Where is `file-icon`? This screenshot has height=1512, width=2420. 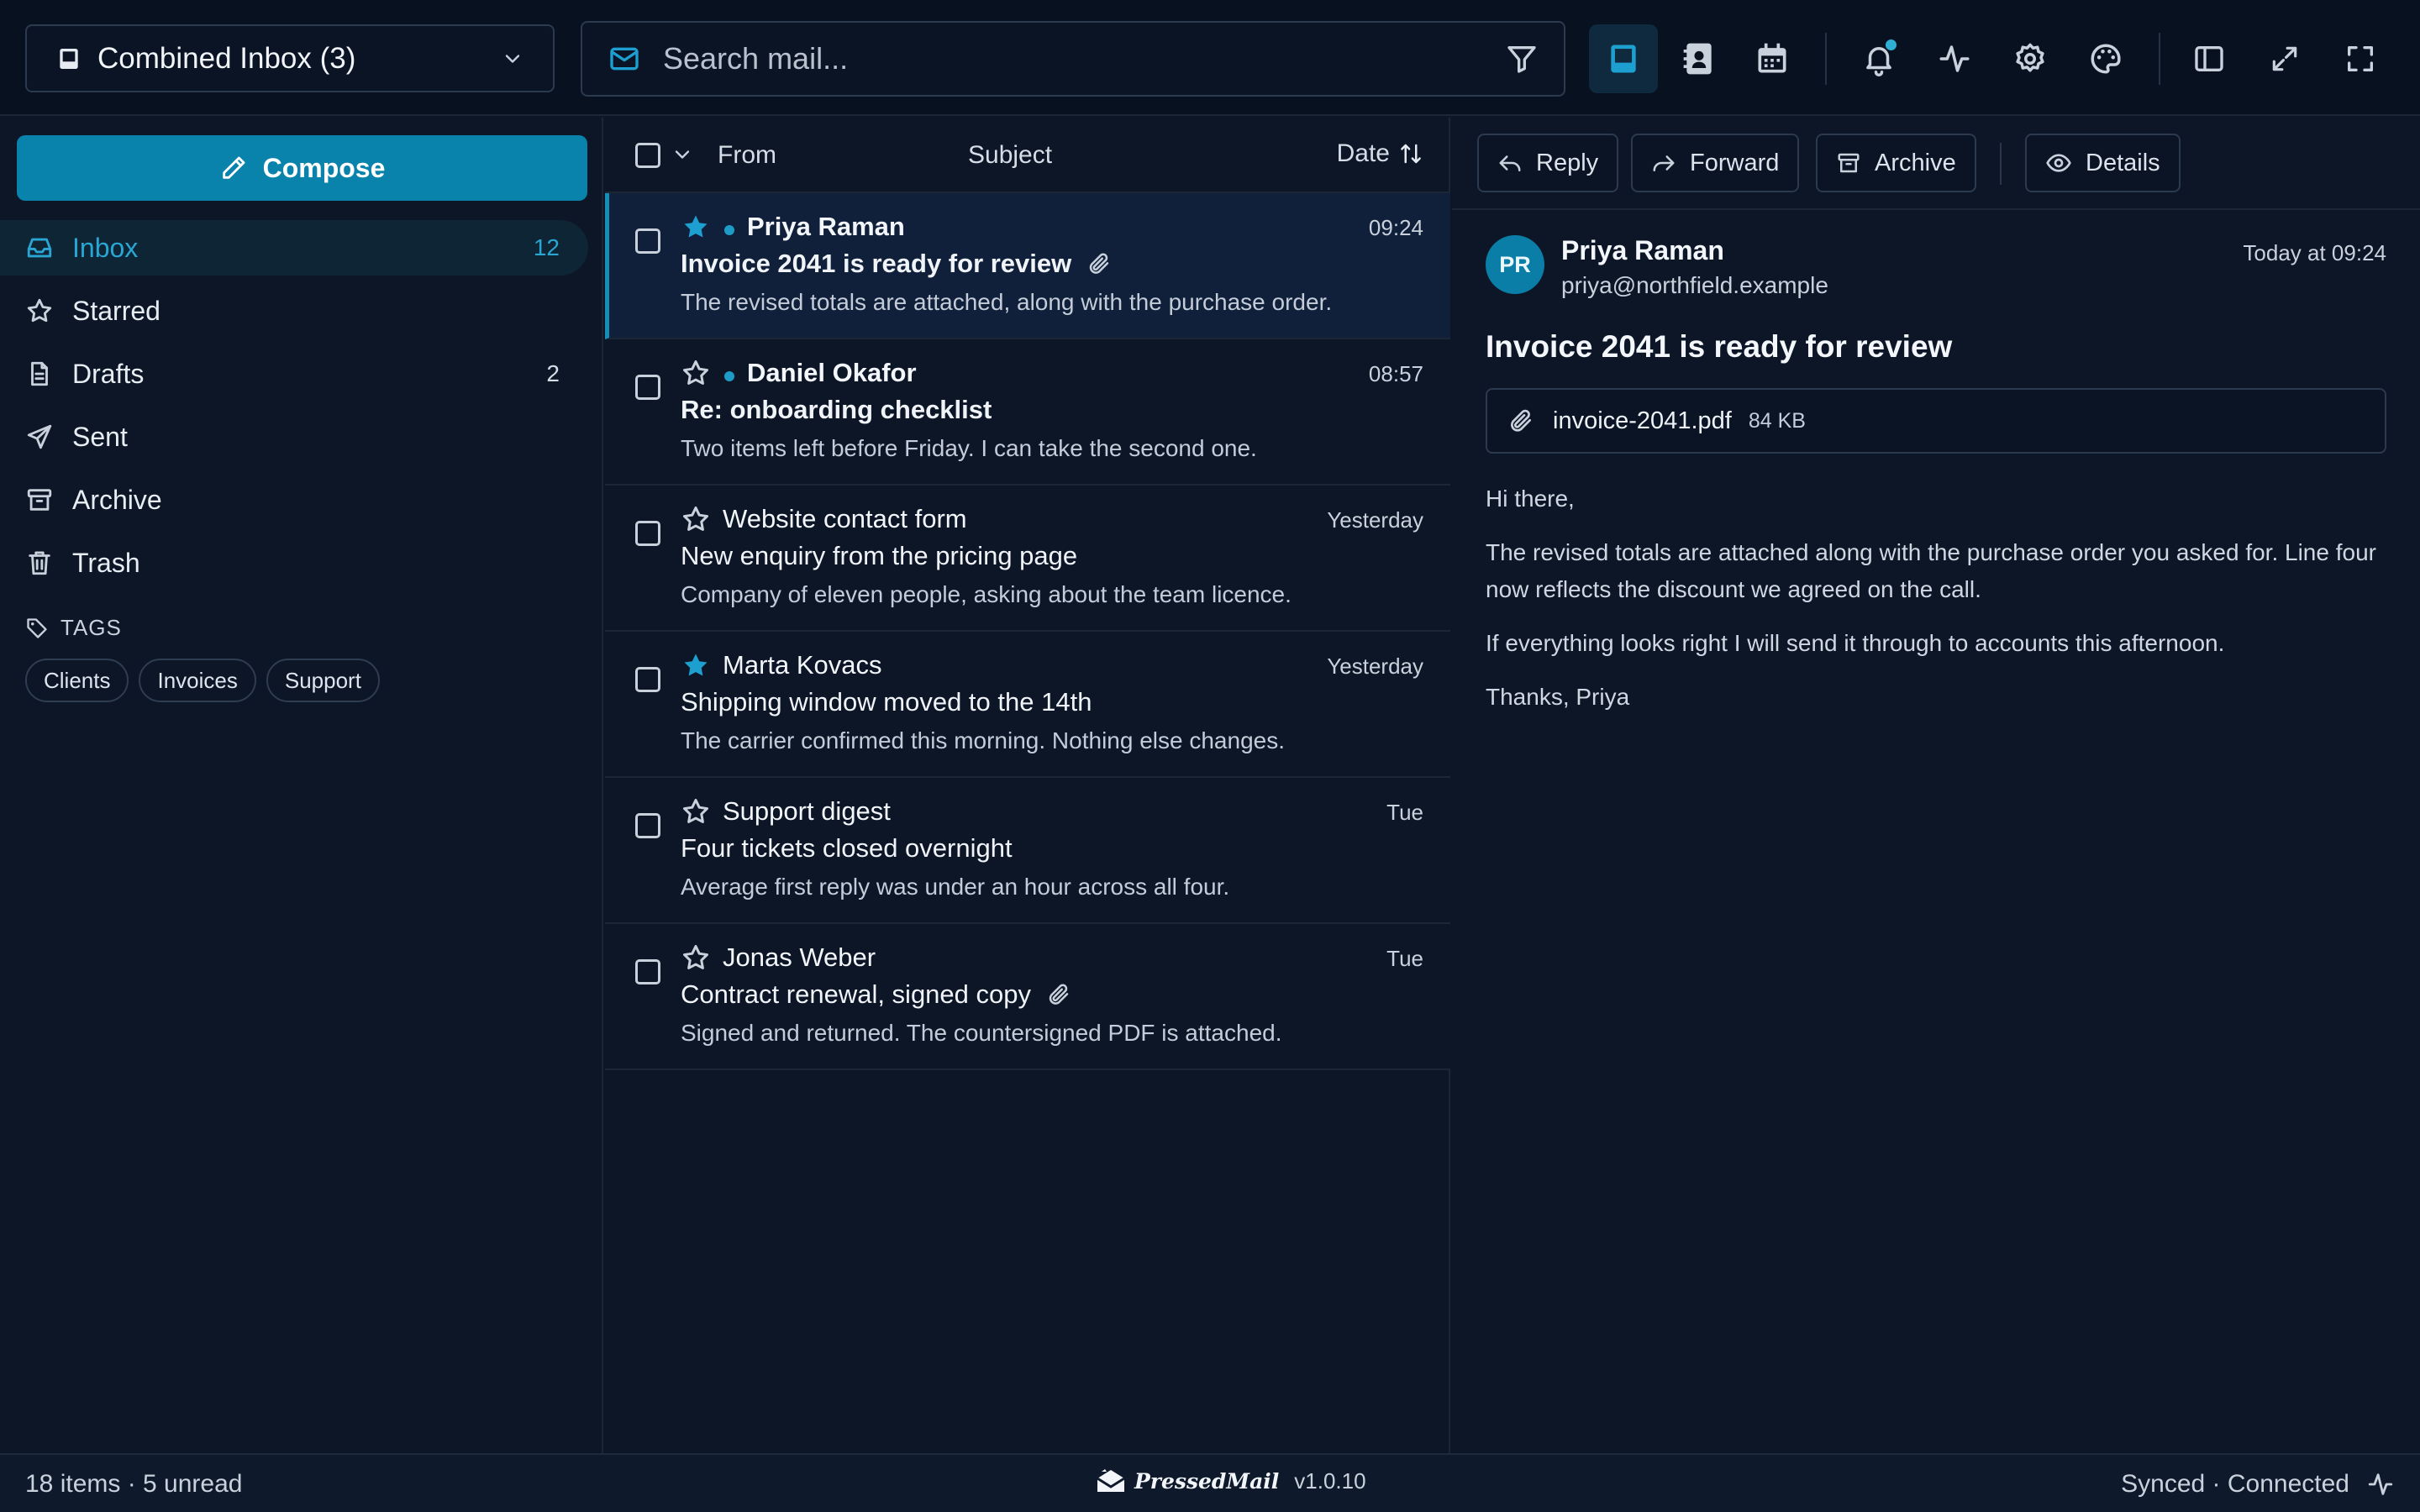
file-icon is located at coordinates (39, 374).